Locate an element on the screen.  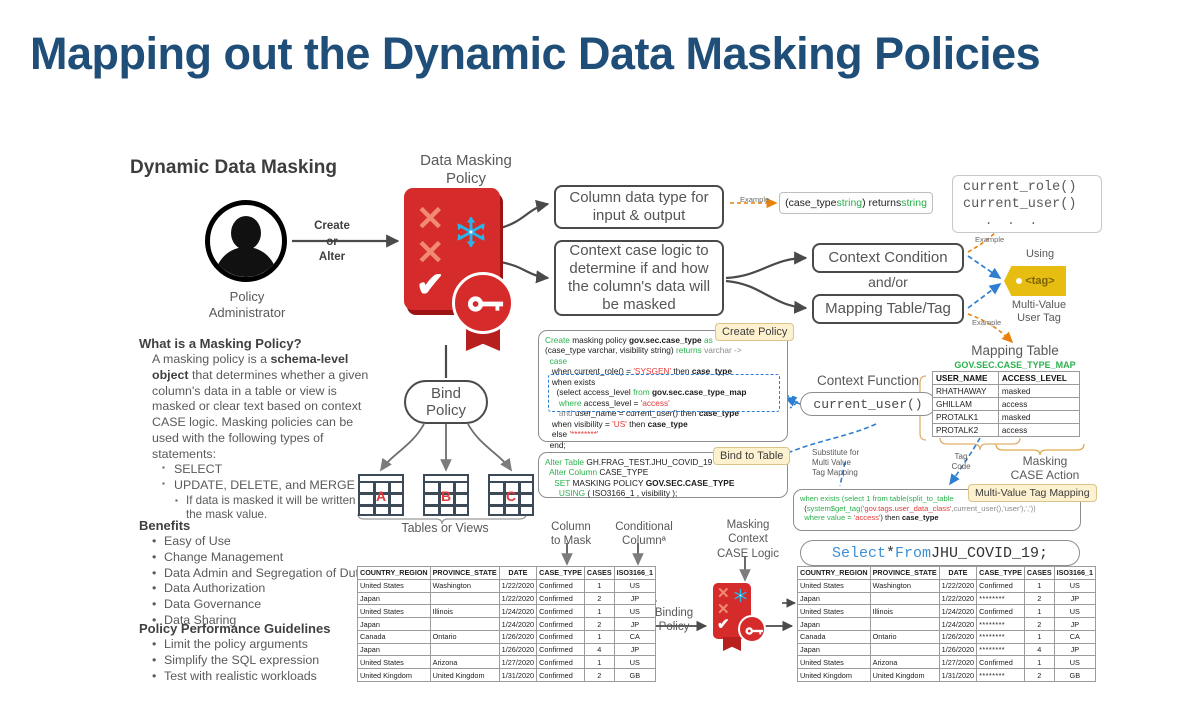
code-token: (case_type varchar, visibility string) is located at coordinates (610, 350).